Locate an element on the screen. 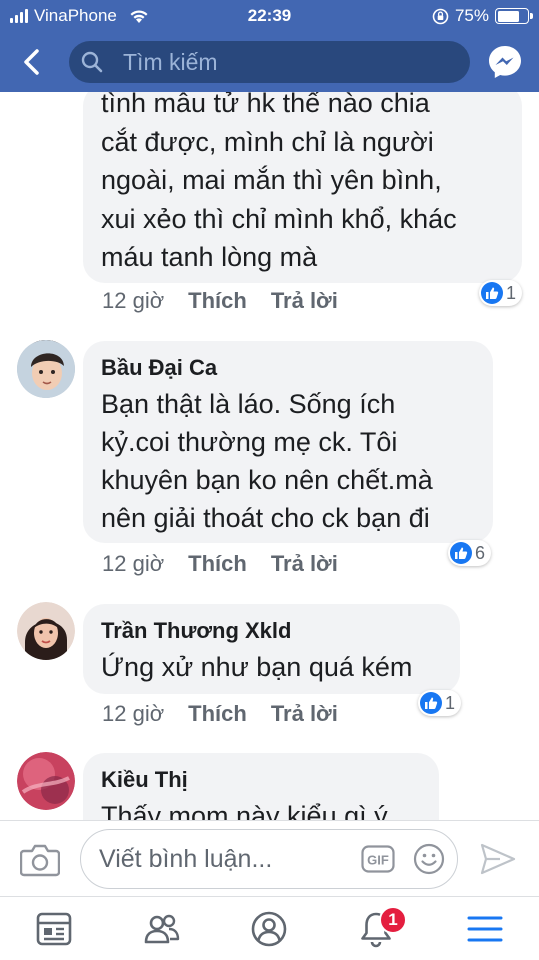 This screenshot has height=960, width=539. profile-icon is located at coordinates (269, 929).